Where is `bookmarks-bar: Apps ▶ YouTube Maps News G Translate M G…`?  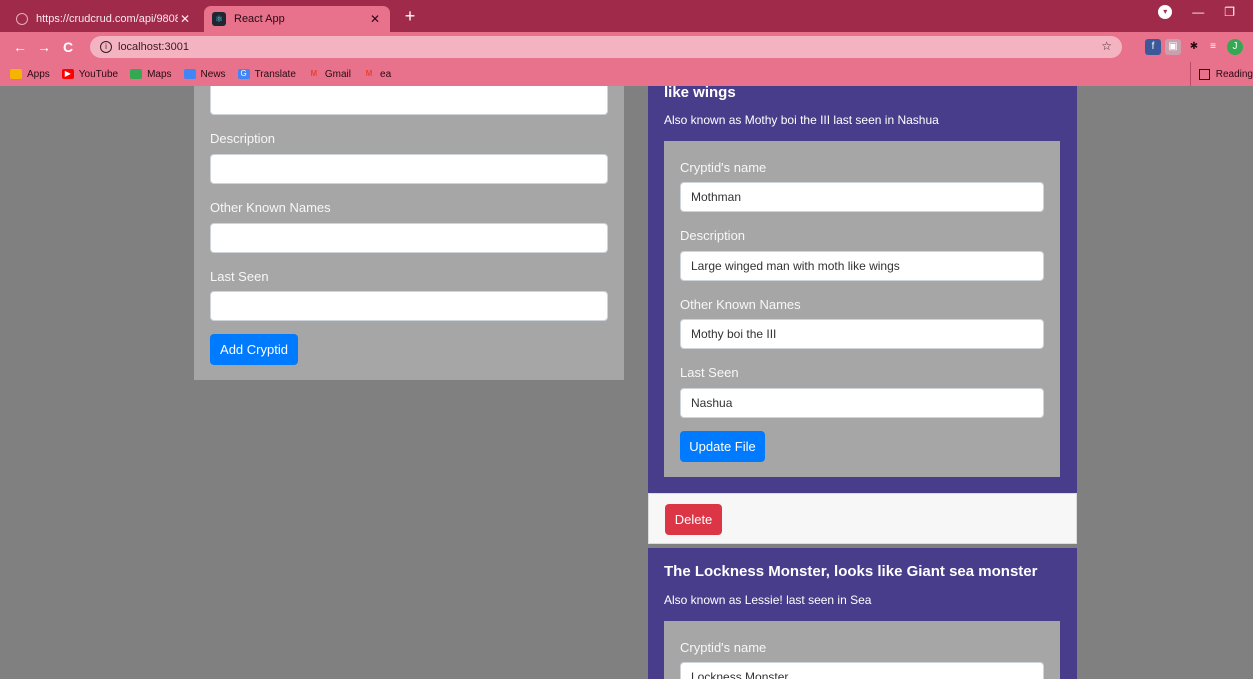 bookmarks-bar: Apps ▶ YouTube Maps News G Translate M G… is located at coordinates (626, 74).